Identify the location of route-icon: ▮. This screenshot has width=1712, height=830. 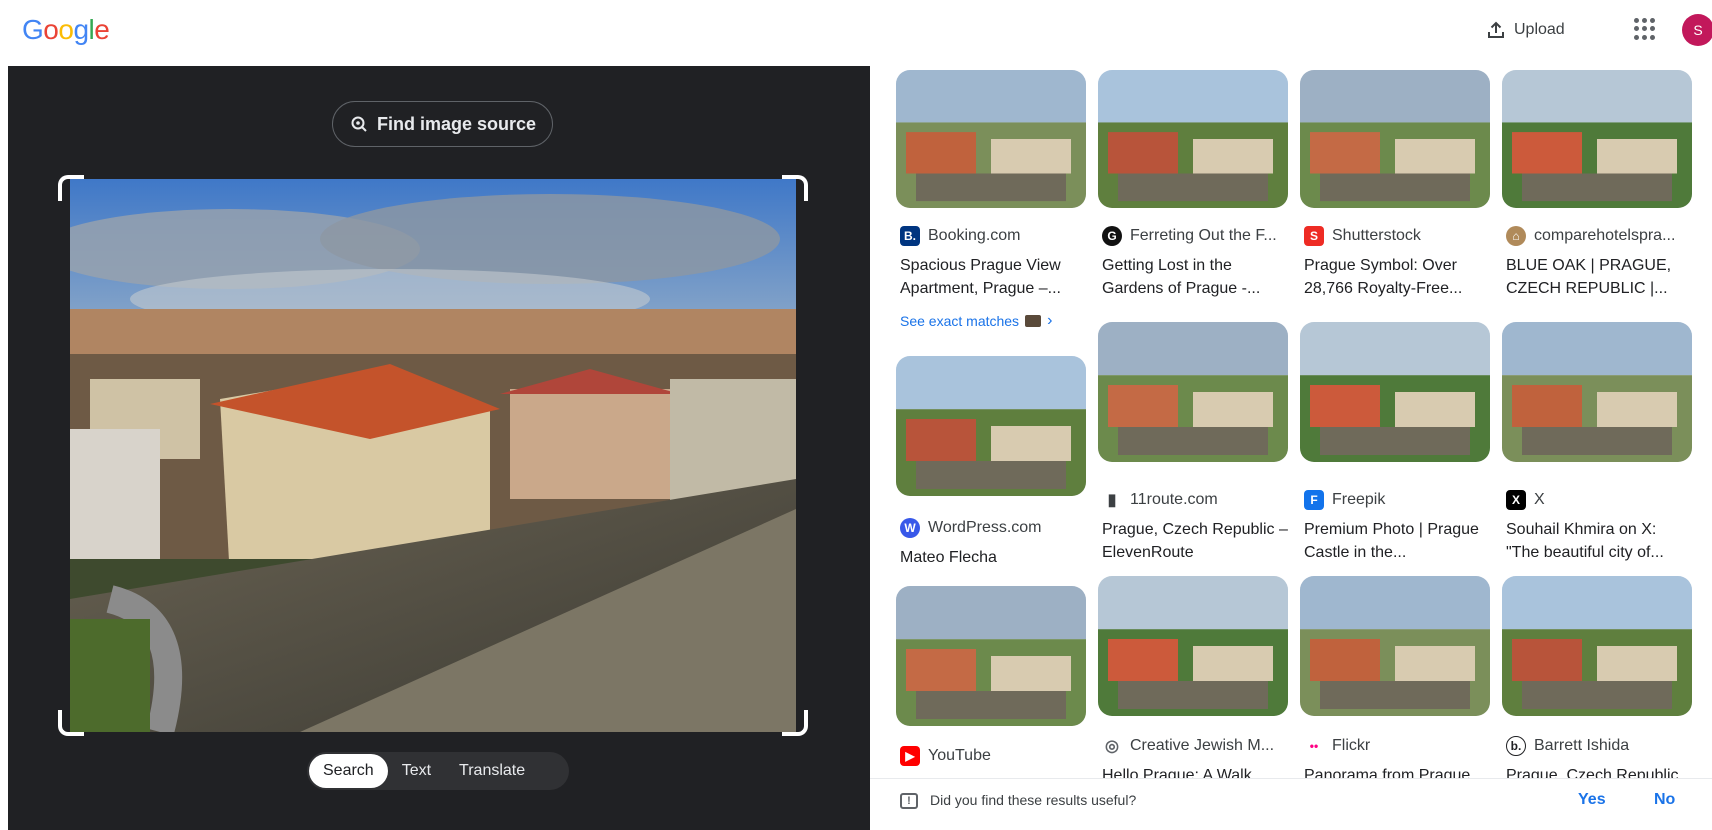
(1112, 500).